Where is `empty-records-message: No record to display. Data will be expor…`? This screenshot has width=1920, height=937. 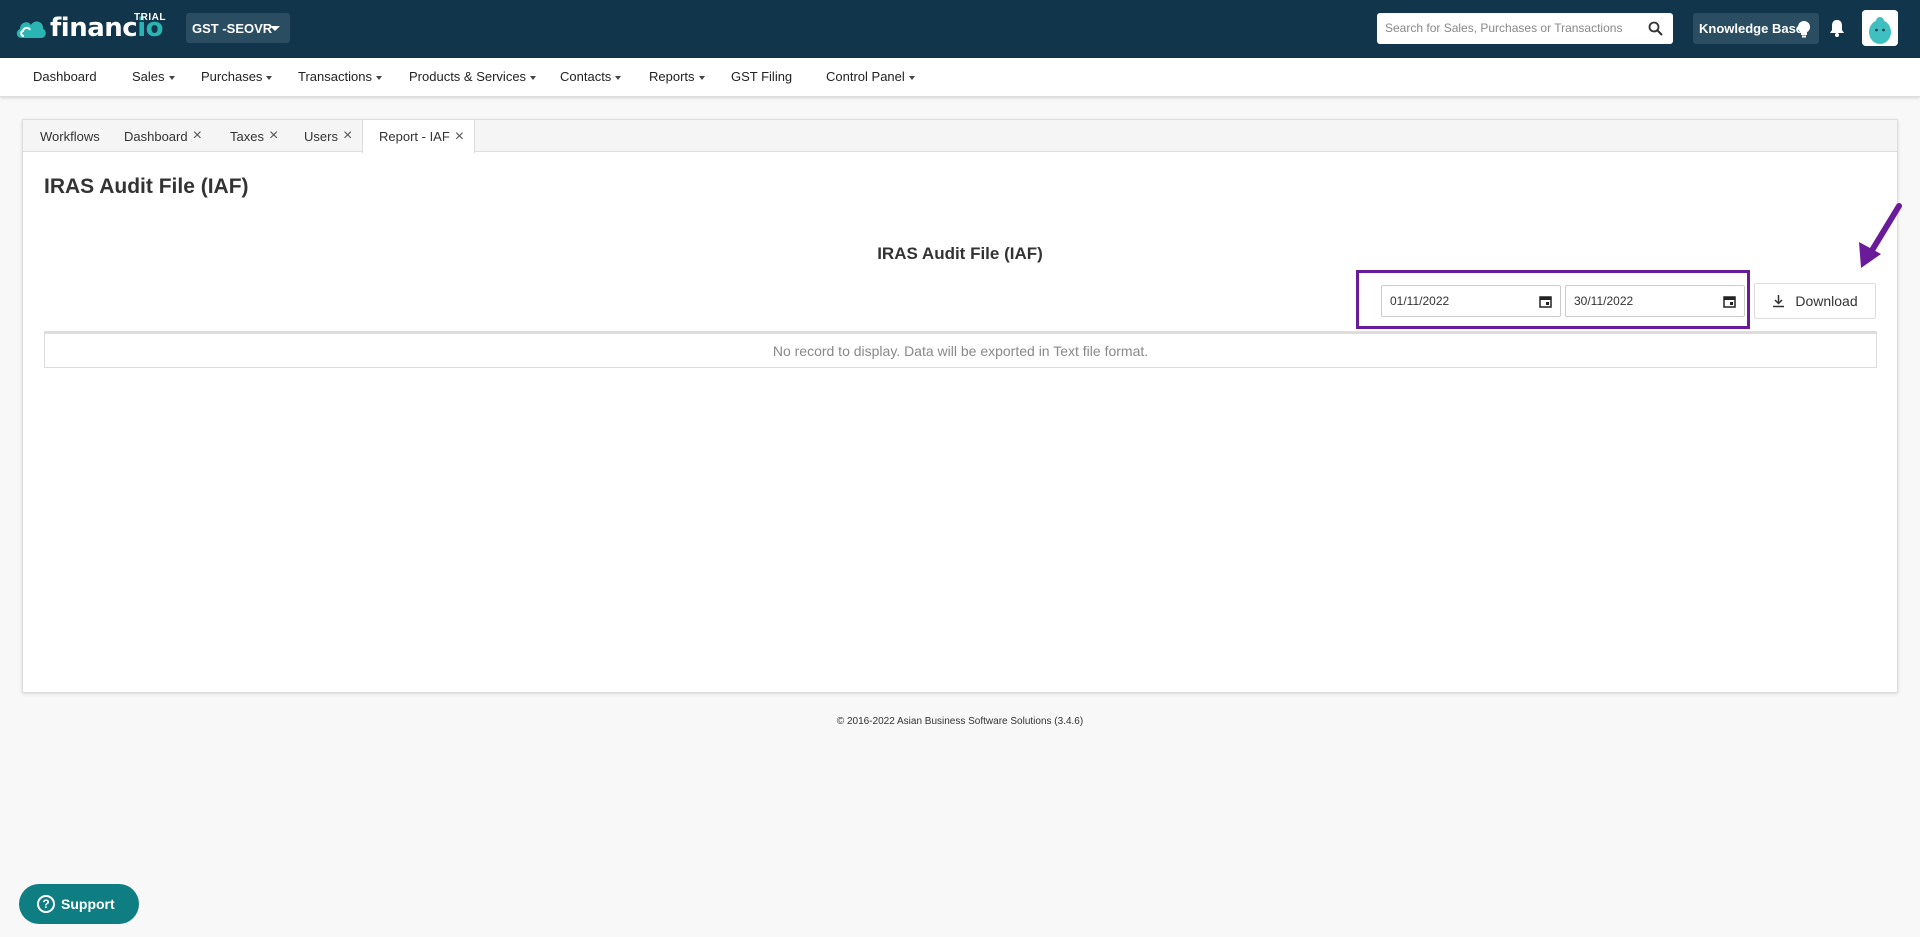 empty-records-message: No record to display. Data will be expor… is located at coordinates (960, 349).